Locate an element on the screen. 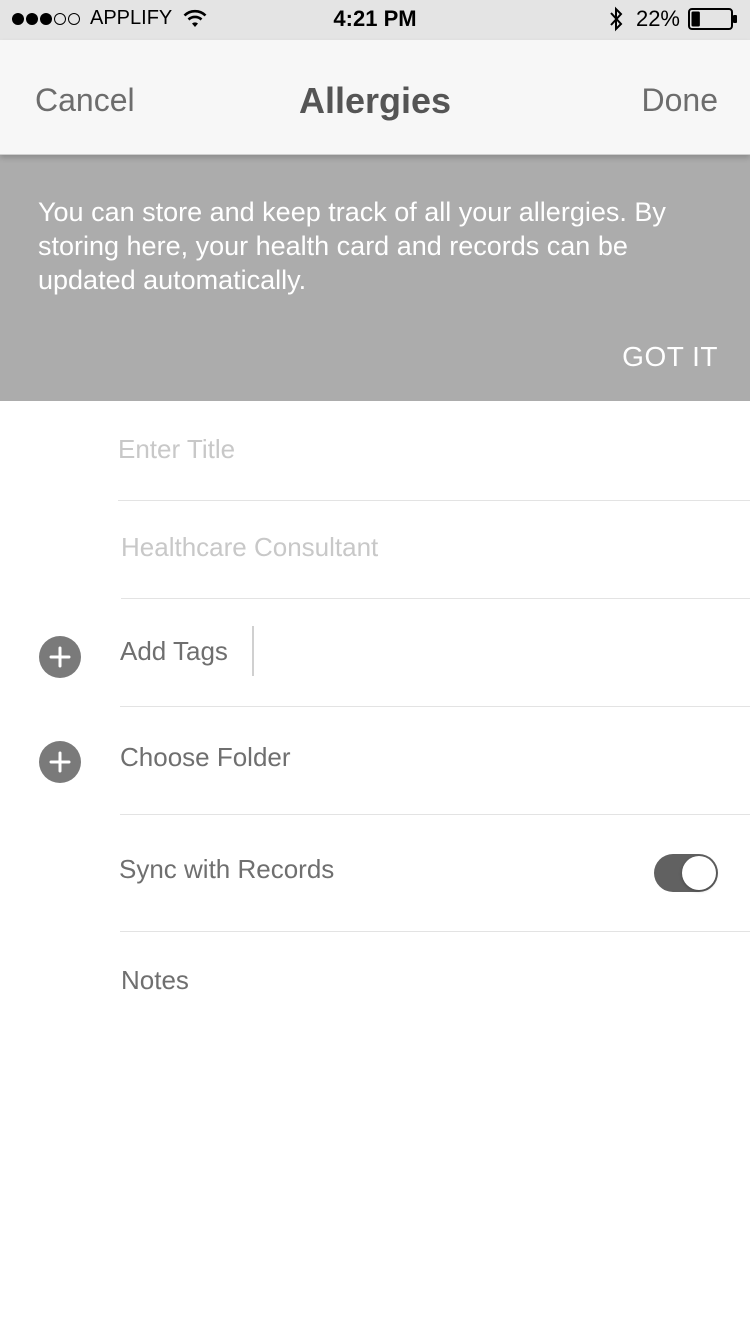  battery-percent: 22% is located at coordinates (657, 18).